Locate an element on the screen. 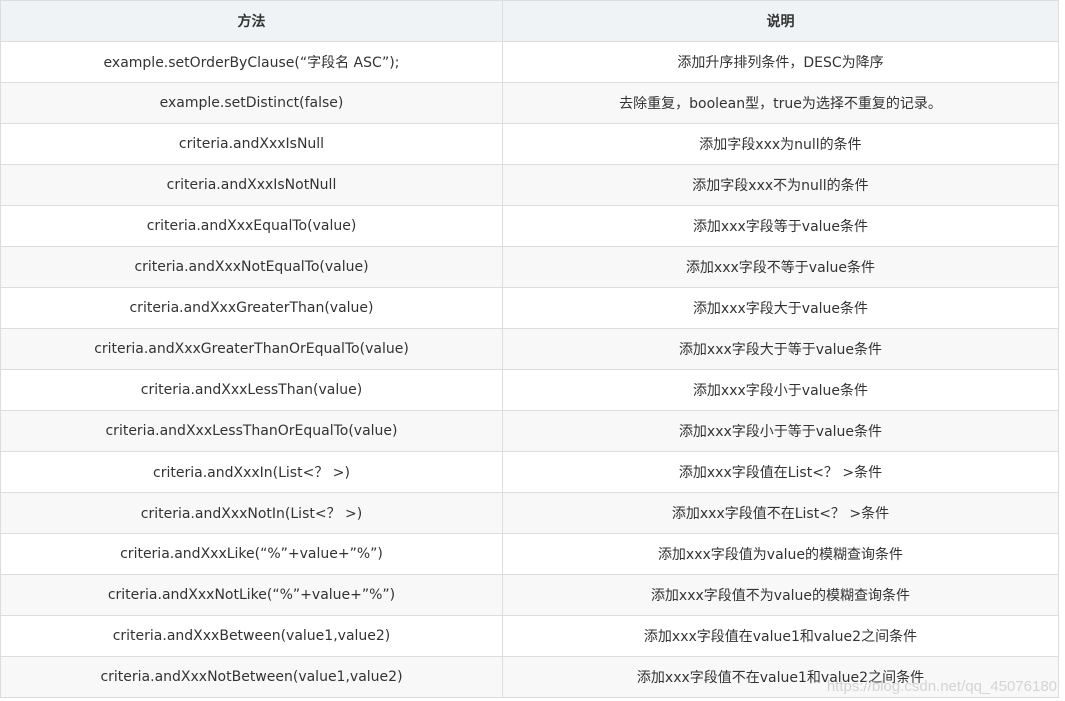 The height and width of the screenshot is (701, 1065). method-cell: criteria.andXxxLessThan(value) is located at coordinates (251, 390).